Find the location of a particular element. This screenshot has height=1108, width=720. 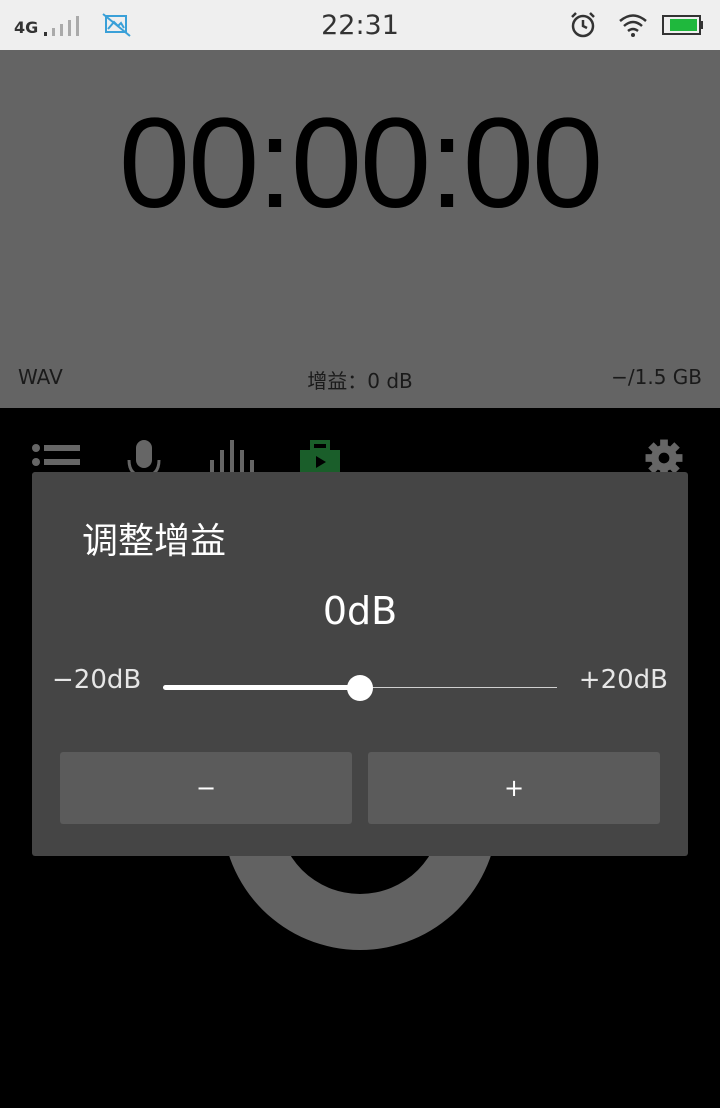

status-time: 22:31 is located at coordinates (360, 25).